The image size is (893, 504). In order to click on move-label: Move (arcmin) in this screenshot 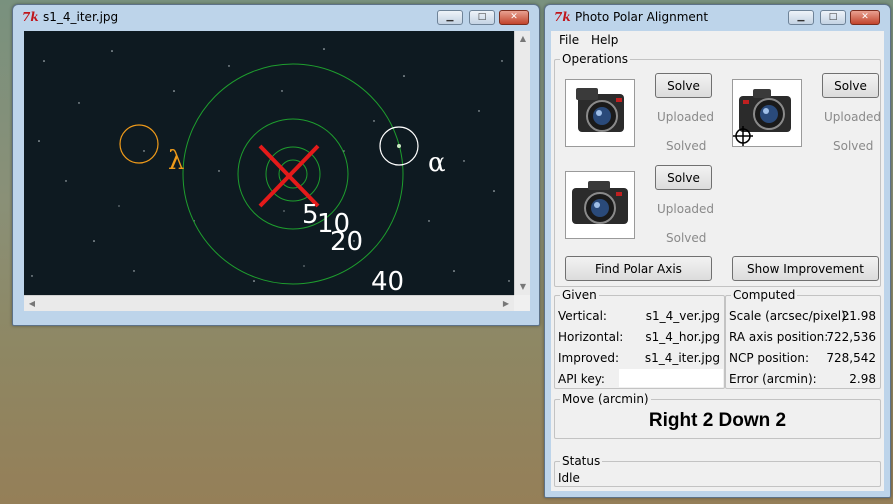, I will do `click(605, 399)`.